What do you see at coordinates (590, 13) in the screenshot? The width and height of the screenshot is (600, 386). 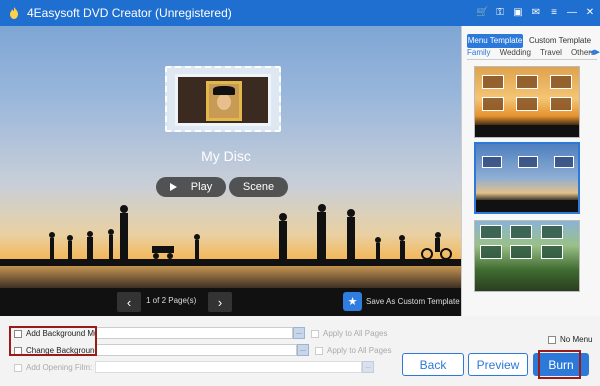 I see `close-icon: ✕` at bounding box center [590, 13].